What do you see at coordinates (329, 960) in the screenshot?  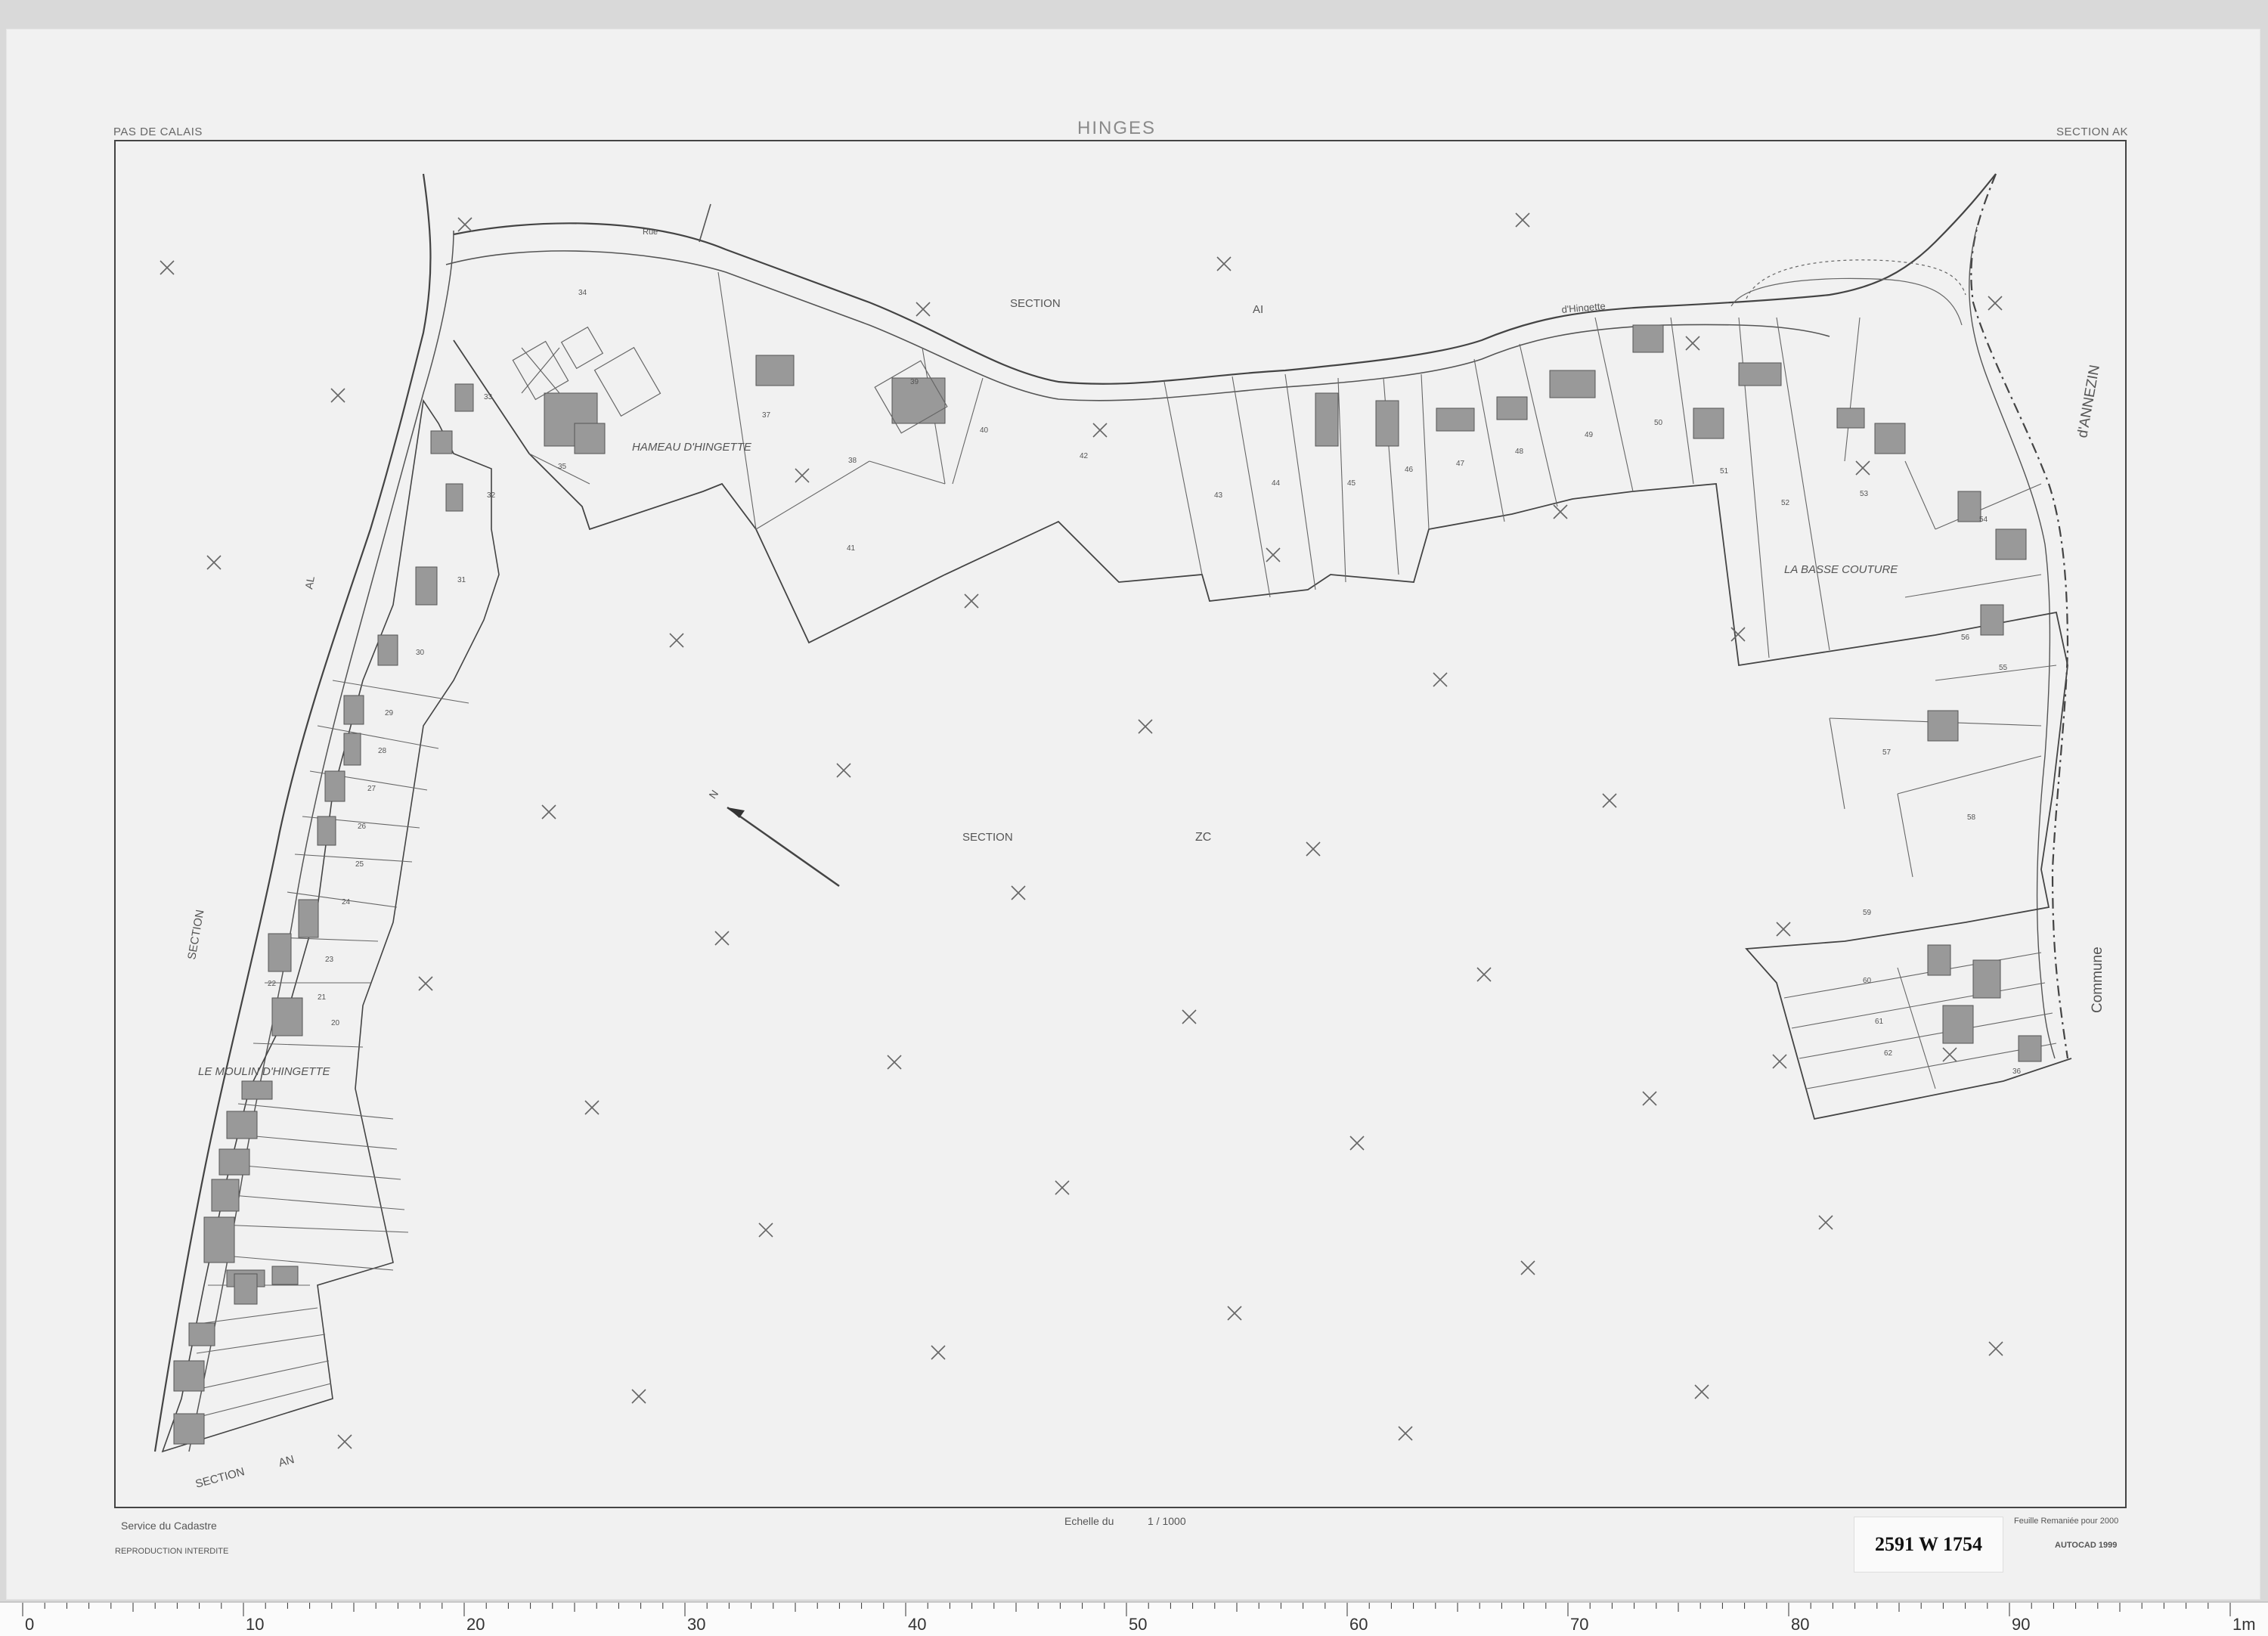 I see `svg-text: 23` at bounding box center [329, 960].